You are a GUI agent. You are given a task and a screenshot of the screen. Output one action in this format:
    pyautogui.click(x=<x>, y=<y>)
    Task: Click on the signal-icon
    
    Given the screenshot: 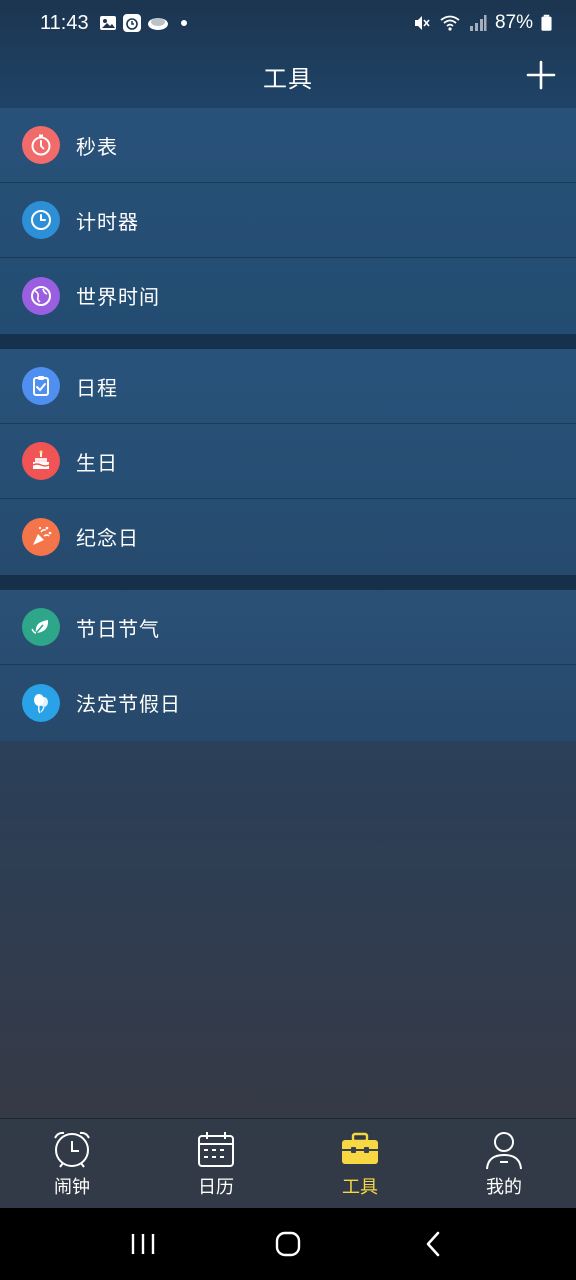 What is the action you would take?
    pyautogui.click(x=478, y=23)
    